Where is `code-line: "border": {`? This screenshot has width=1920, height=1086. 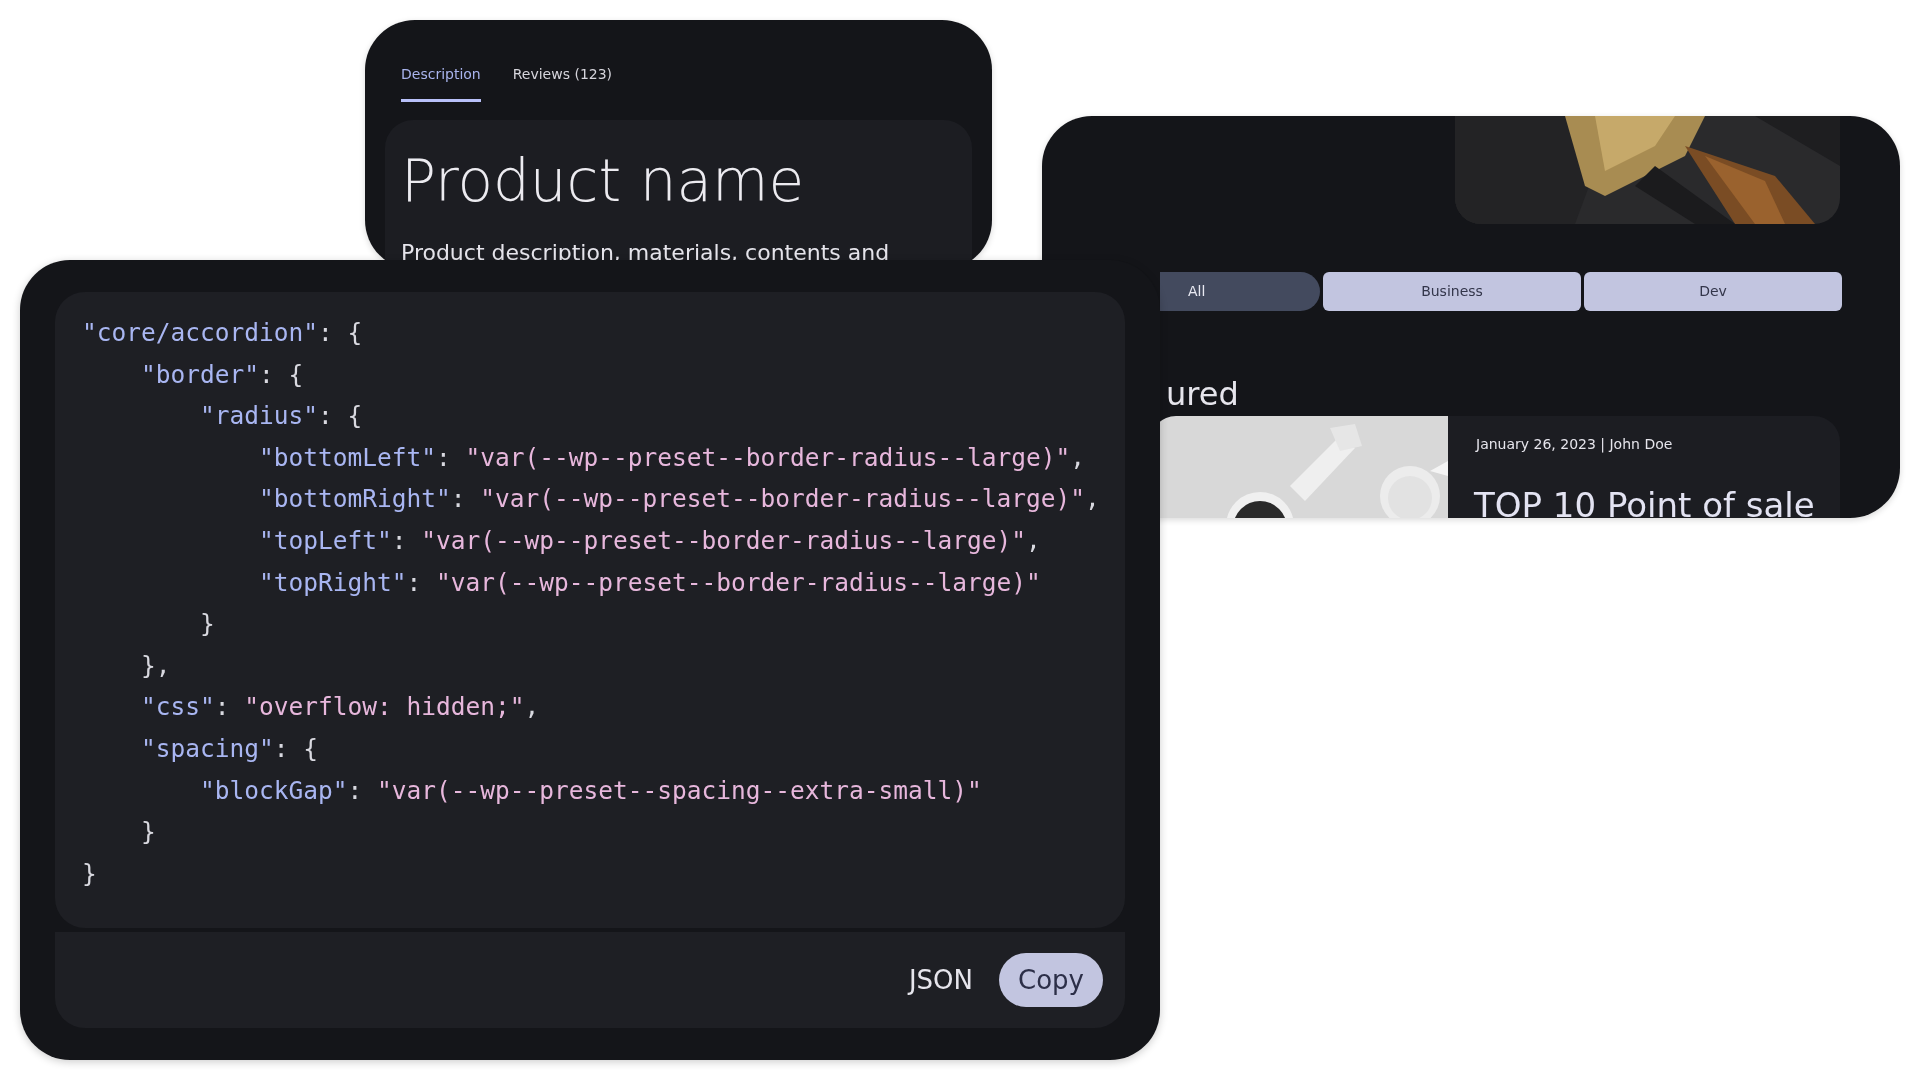 code-line: "border": { is located at coordinates (222, 374).